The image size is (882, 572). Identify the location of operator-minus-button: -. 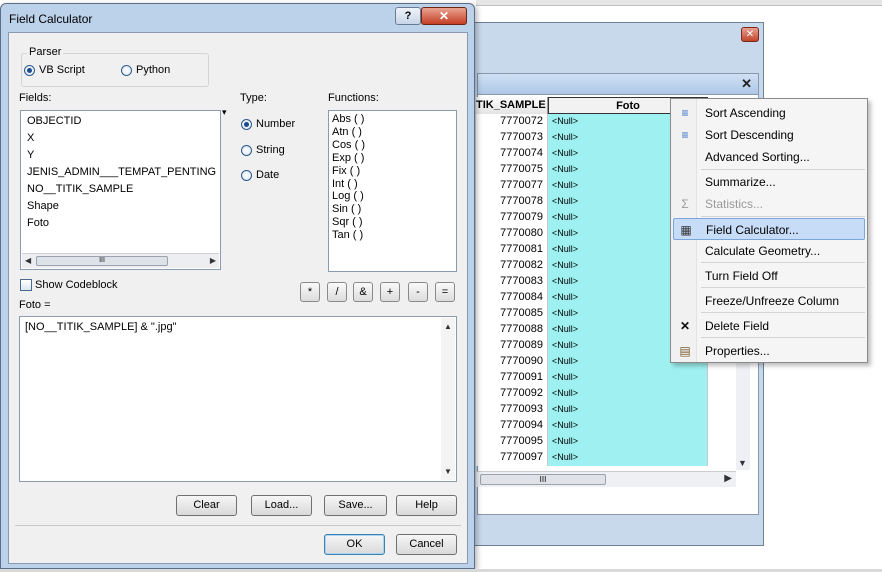
(418, 292).